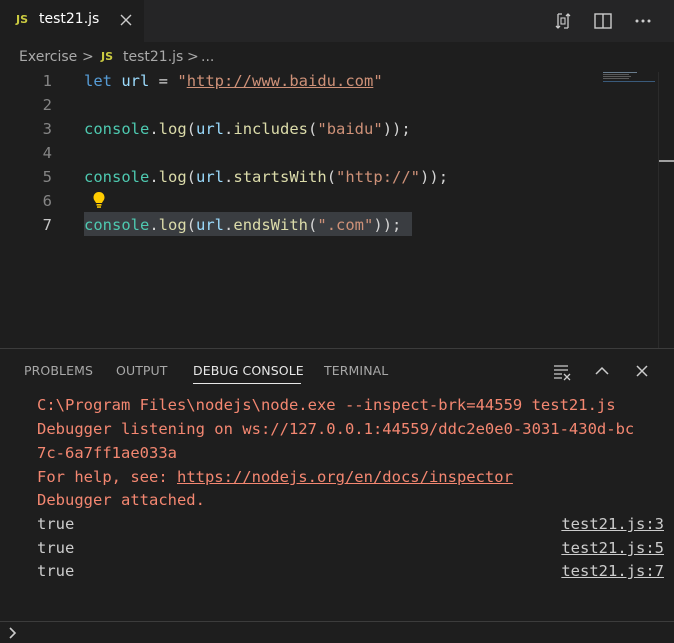 This screenshot has width=674, height=643. I want to click on line-number: 2, so click(47, 105).